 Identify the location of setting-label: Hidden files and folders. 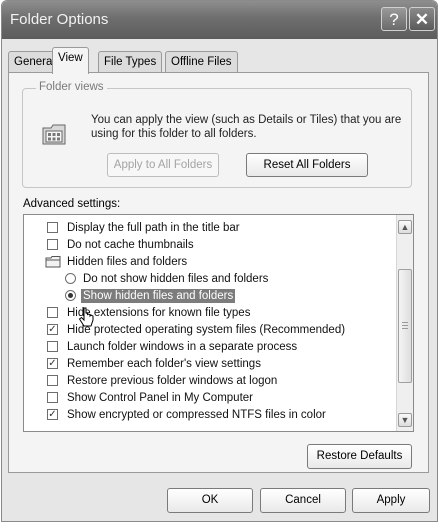
(127, 262).